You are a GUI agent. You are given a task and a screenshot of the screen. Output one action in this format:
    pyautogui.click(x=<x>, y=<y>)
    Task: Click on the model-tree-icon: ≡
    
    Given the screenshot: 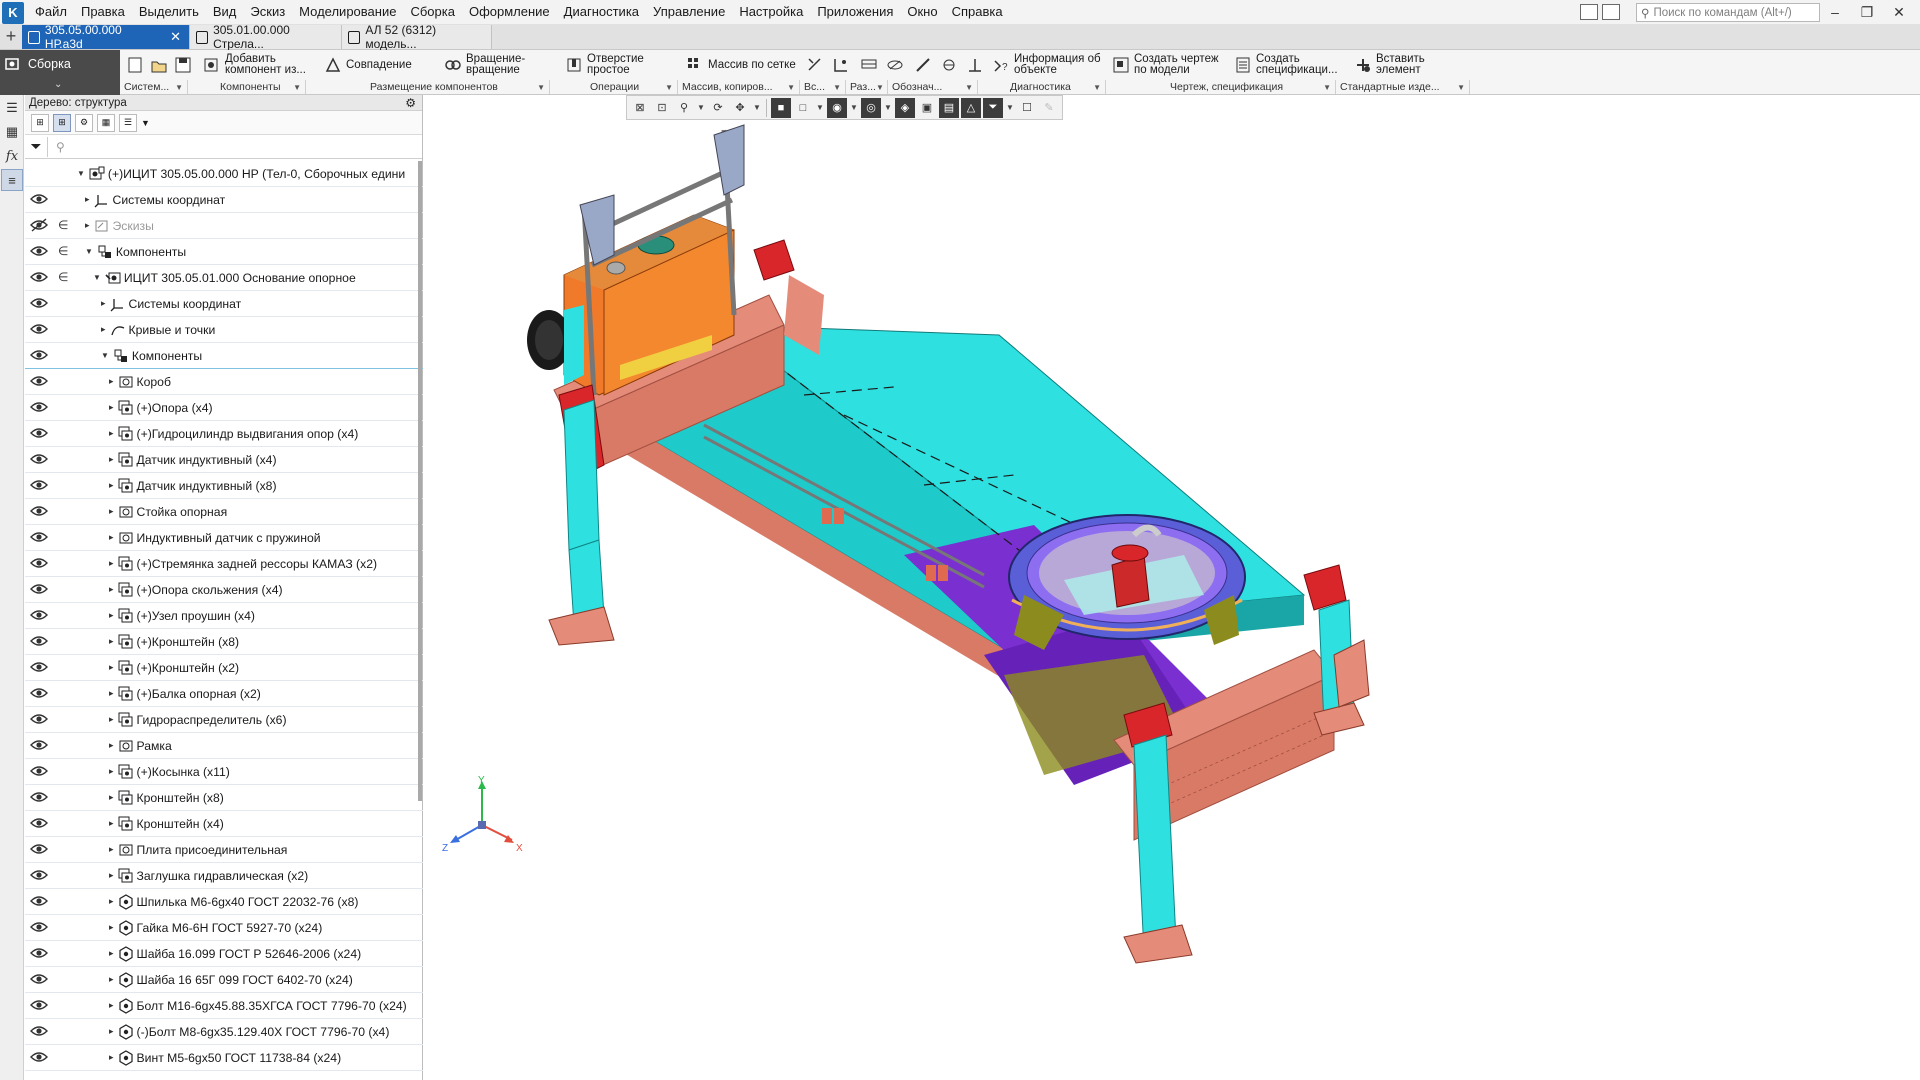 What is the action you would take?
    pyautogui.click(x=12, y=180)
    